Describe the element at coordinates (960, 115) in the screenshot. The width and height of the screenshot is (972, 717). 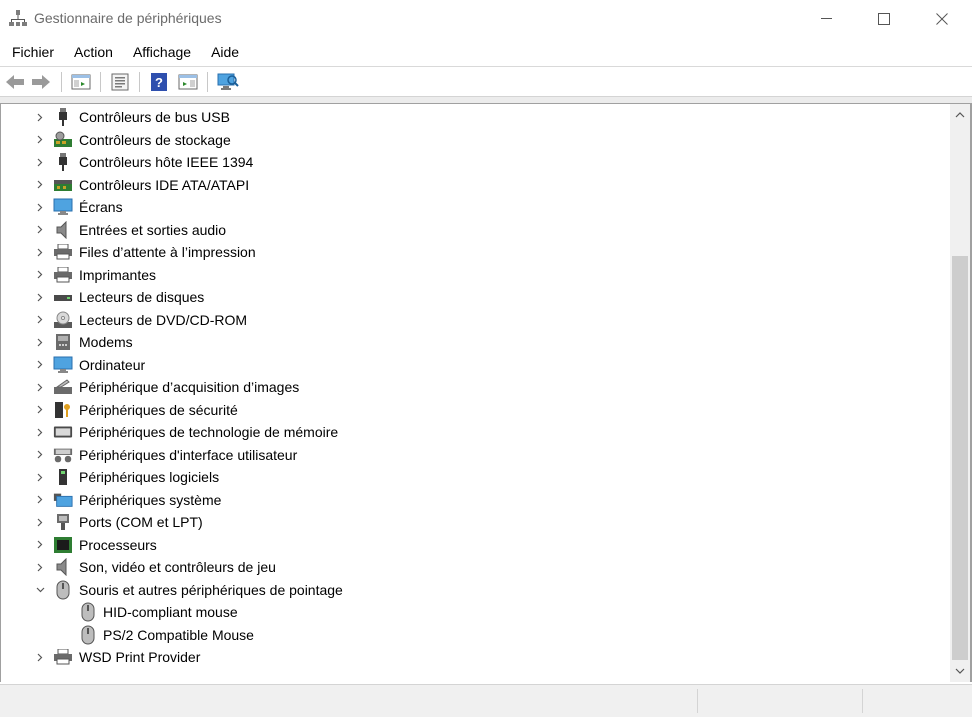
I see `scroll-up-button` at that location.